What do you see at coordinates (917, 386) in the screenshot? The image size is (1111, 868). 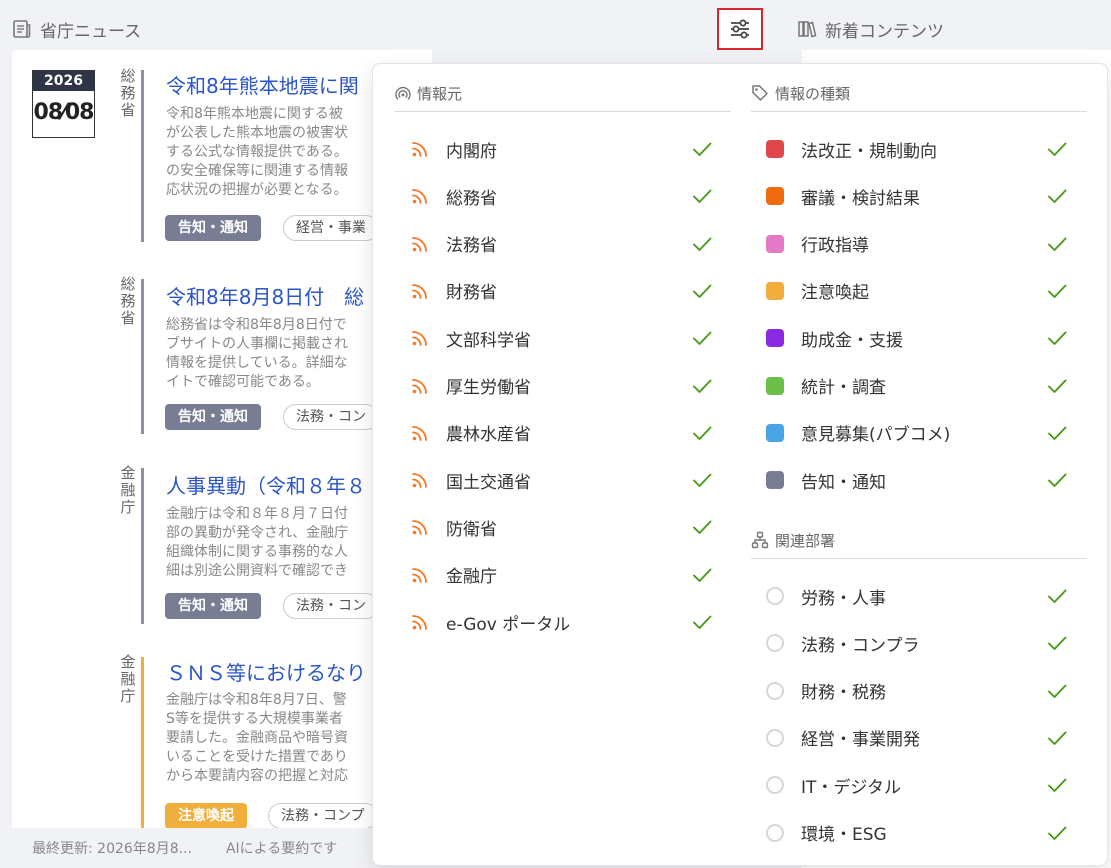 I see `type-option: 統計・調査` at bounding box center [917, 386].